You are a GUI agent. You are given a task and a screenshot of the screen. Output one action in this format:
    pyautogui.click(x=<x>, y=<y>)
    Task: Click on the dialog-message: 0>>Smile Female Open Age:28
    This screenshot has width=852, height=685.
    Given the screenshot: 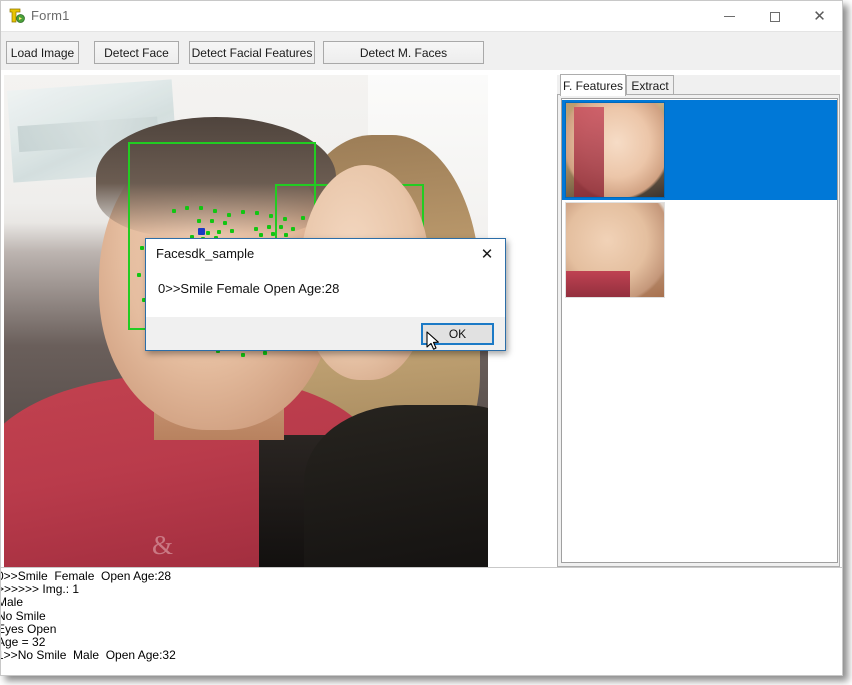 What is the action you would take?
    pyautogui.click(x=249, y=288)
    